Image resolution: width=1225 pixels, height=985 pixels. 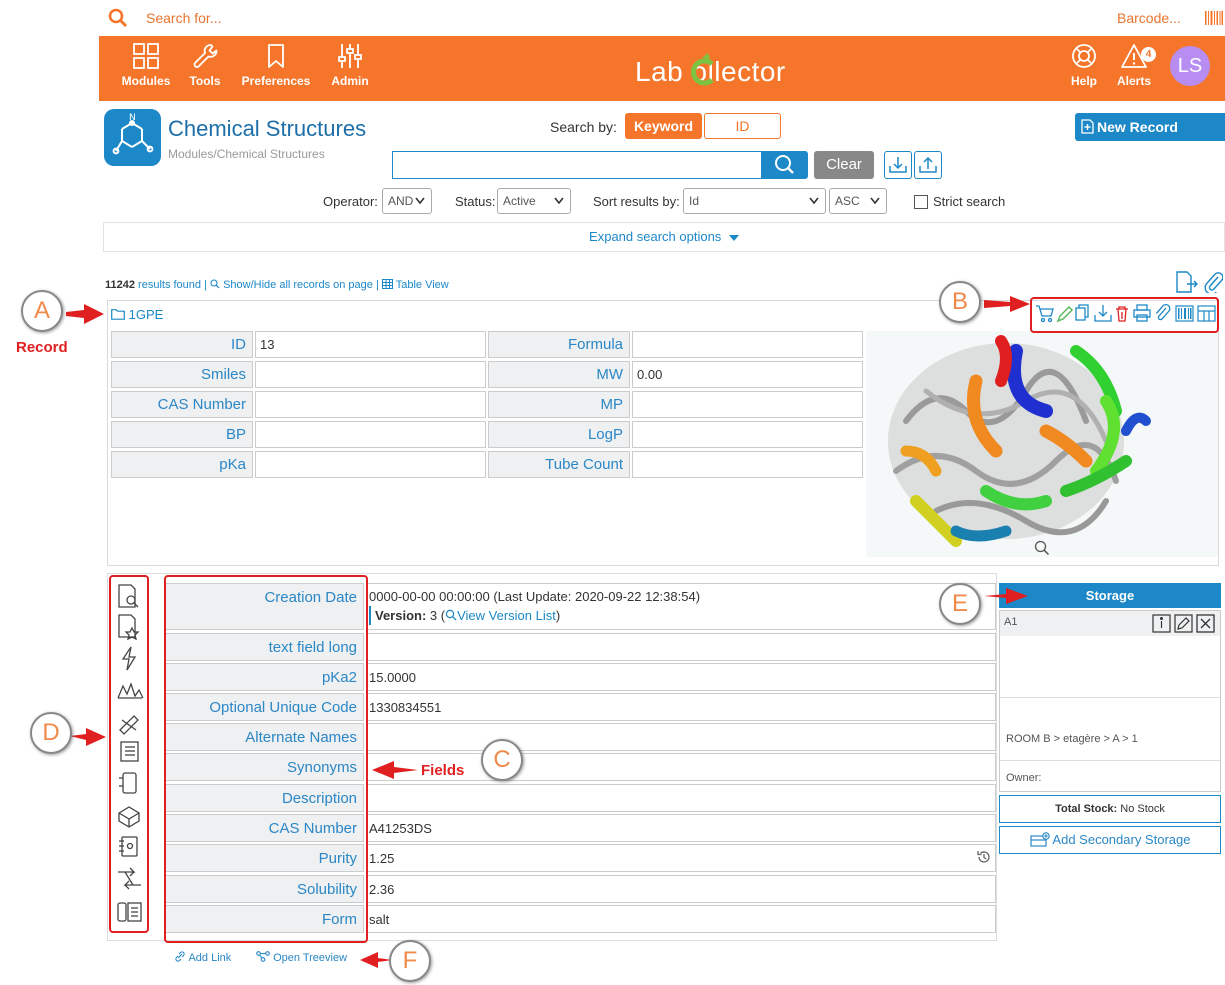 What do you see at coordinates (395, 770) in the screenshot?
I see `arrow-c` at bounding box center [395, 770].